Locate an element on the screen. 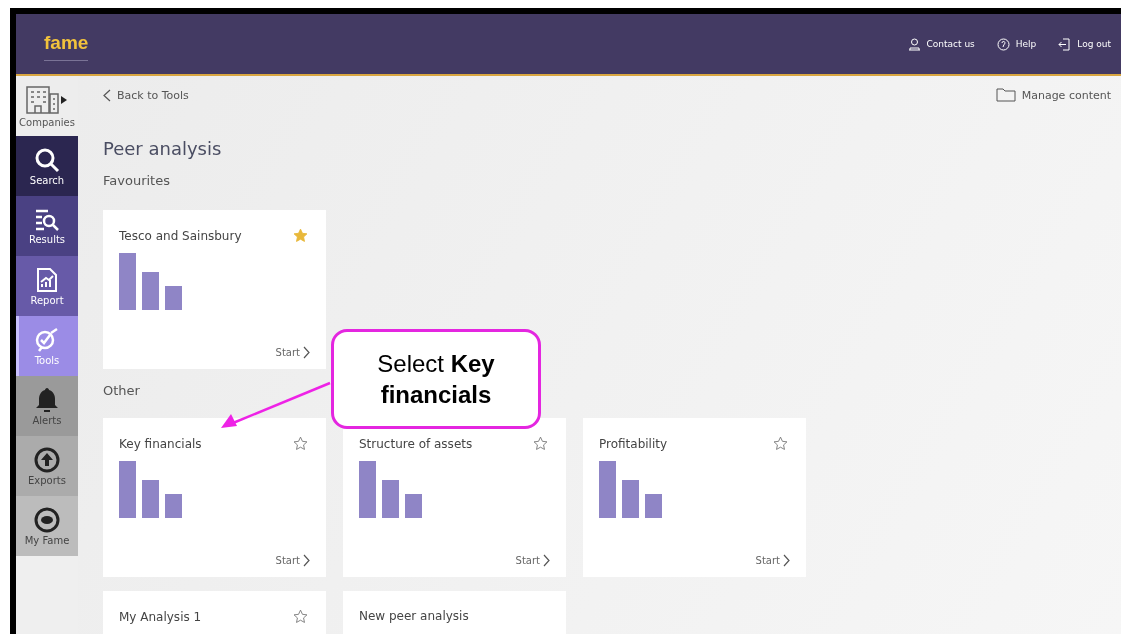 Image resolution: width=1121 pixels, height=634 pixels. search-icon is located at coordinates (47, 159).